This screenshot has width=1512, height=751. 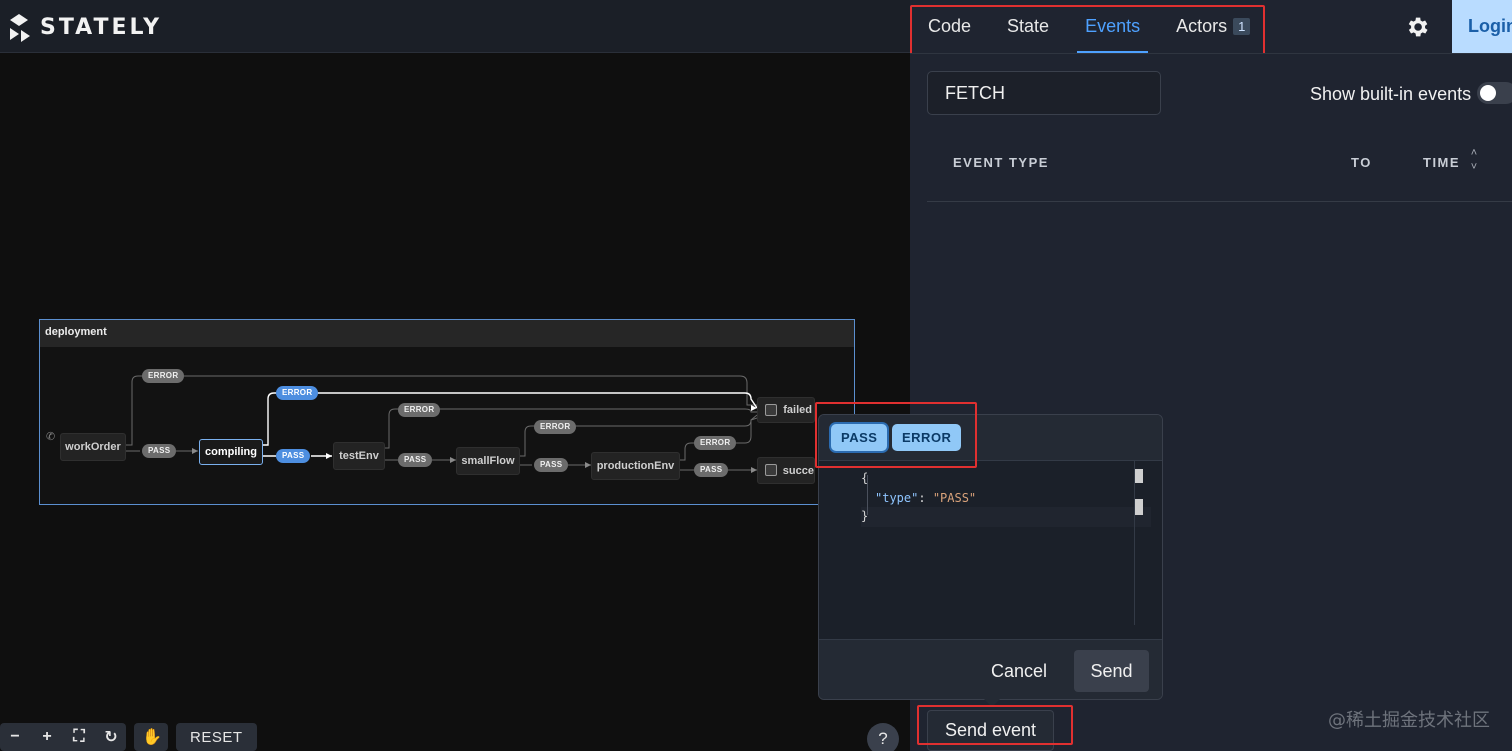 What do you see at coordinates (20, 28) in the screenshot?
I see `stately-logo-icon` at bounding box center [20, 28].